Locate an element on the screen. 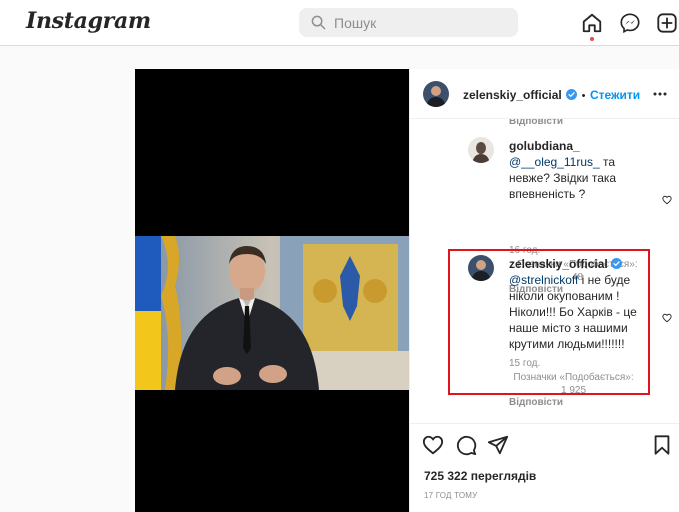 The image size is (679, 512). home-icon is located at coordinates (592, 23).